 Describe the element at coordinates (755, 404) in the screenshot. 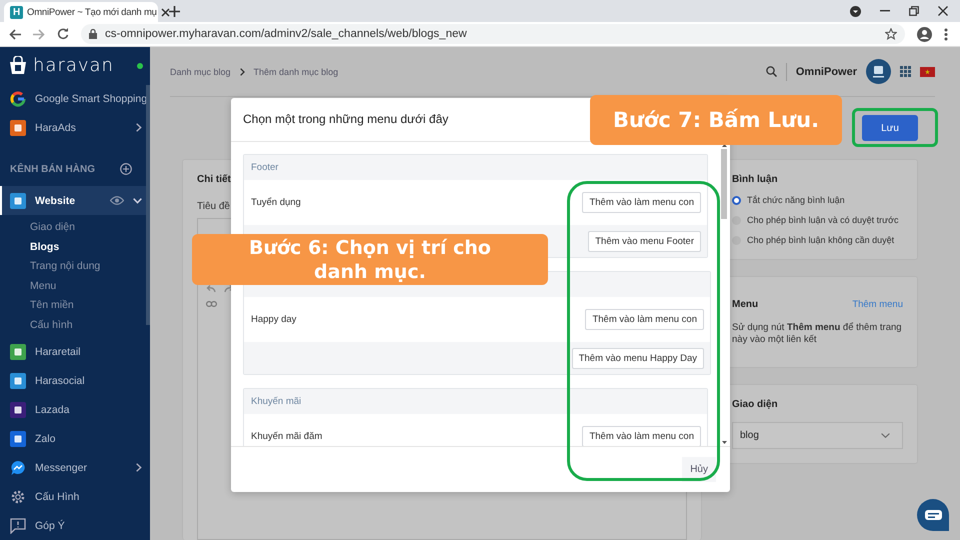

I see `card-title: Giao diện` at that location.